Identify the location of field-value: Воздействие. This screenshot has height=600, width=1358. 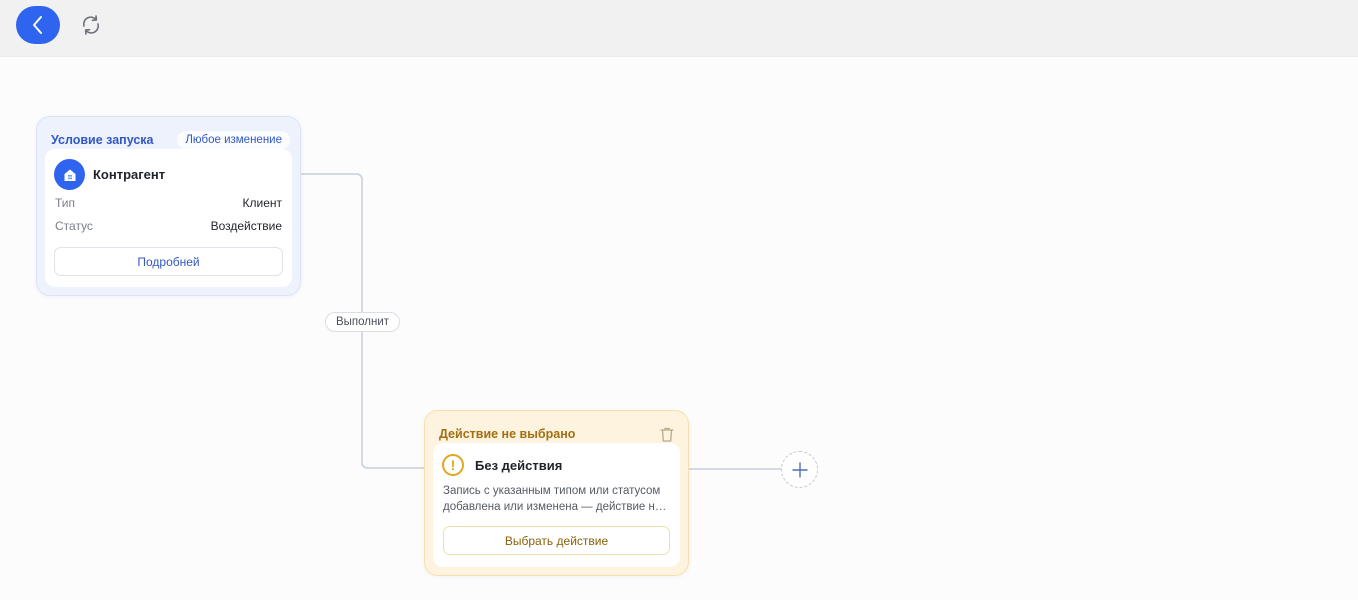
(246, 226).